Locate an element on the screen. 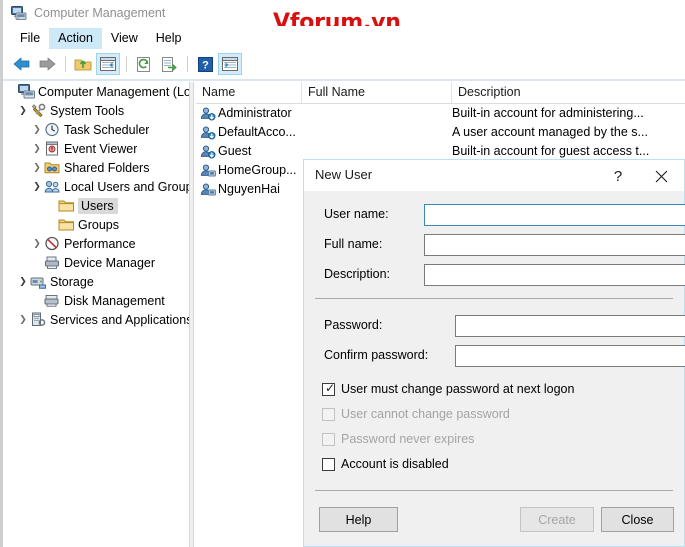 This screenshot has width=685, height=547. description-label: Description: is located at coordinates (357, 274).